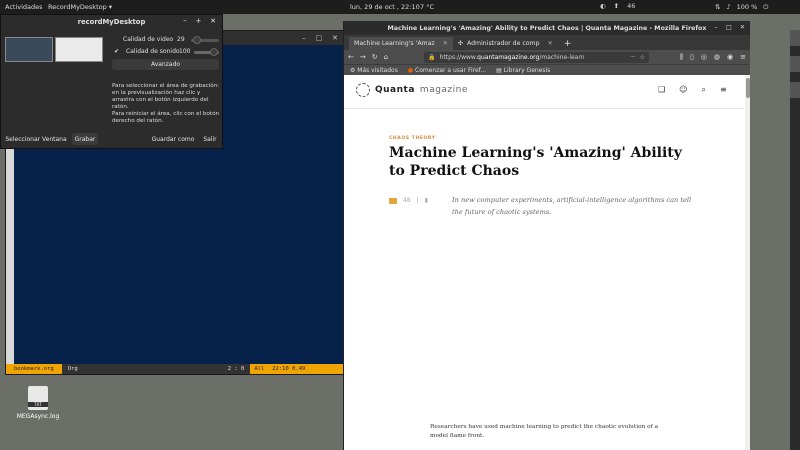  I want to click on scrollbar, so click(747, 263).